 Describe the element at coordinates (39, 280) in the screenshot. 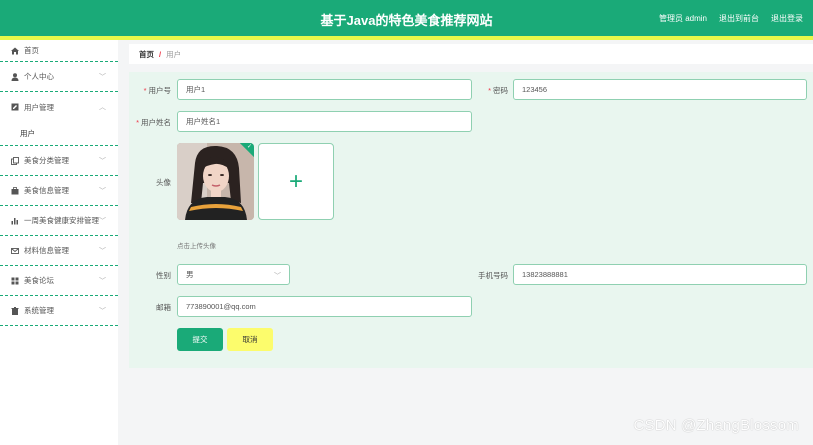

I see `sidebar-item-label: 美食论坛` at that location.